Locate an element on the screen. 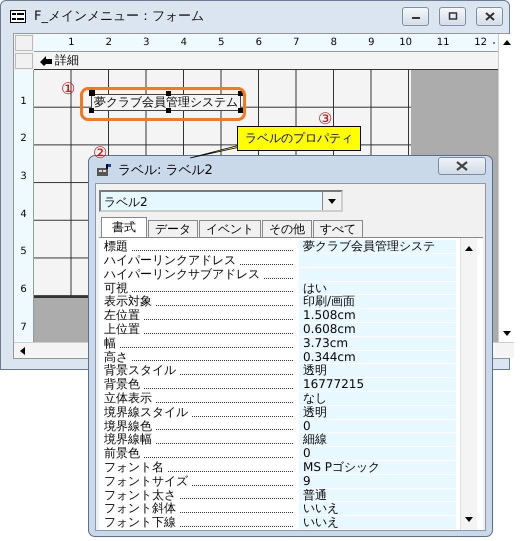 The width and height of the screenshot is (525, 541). property-value: 16777215 is located at coordinates (377, 385).